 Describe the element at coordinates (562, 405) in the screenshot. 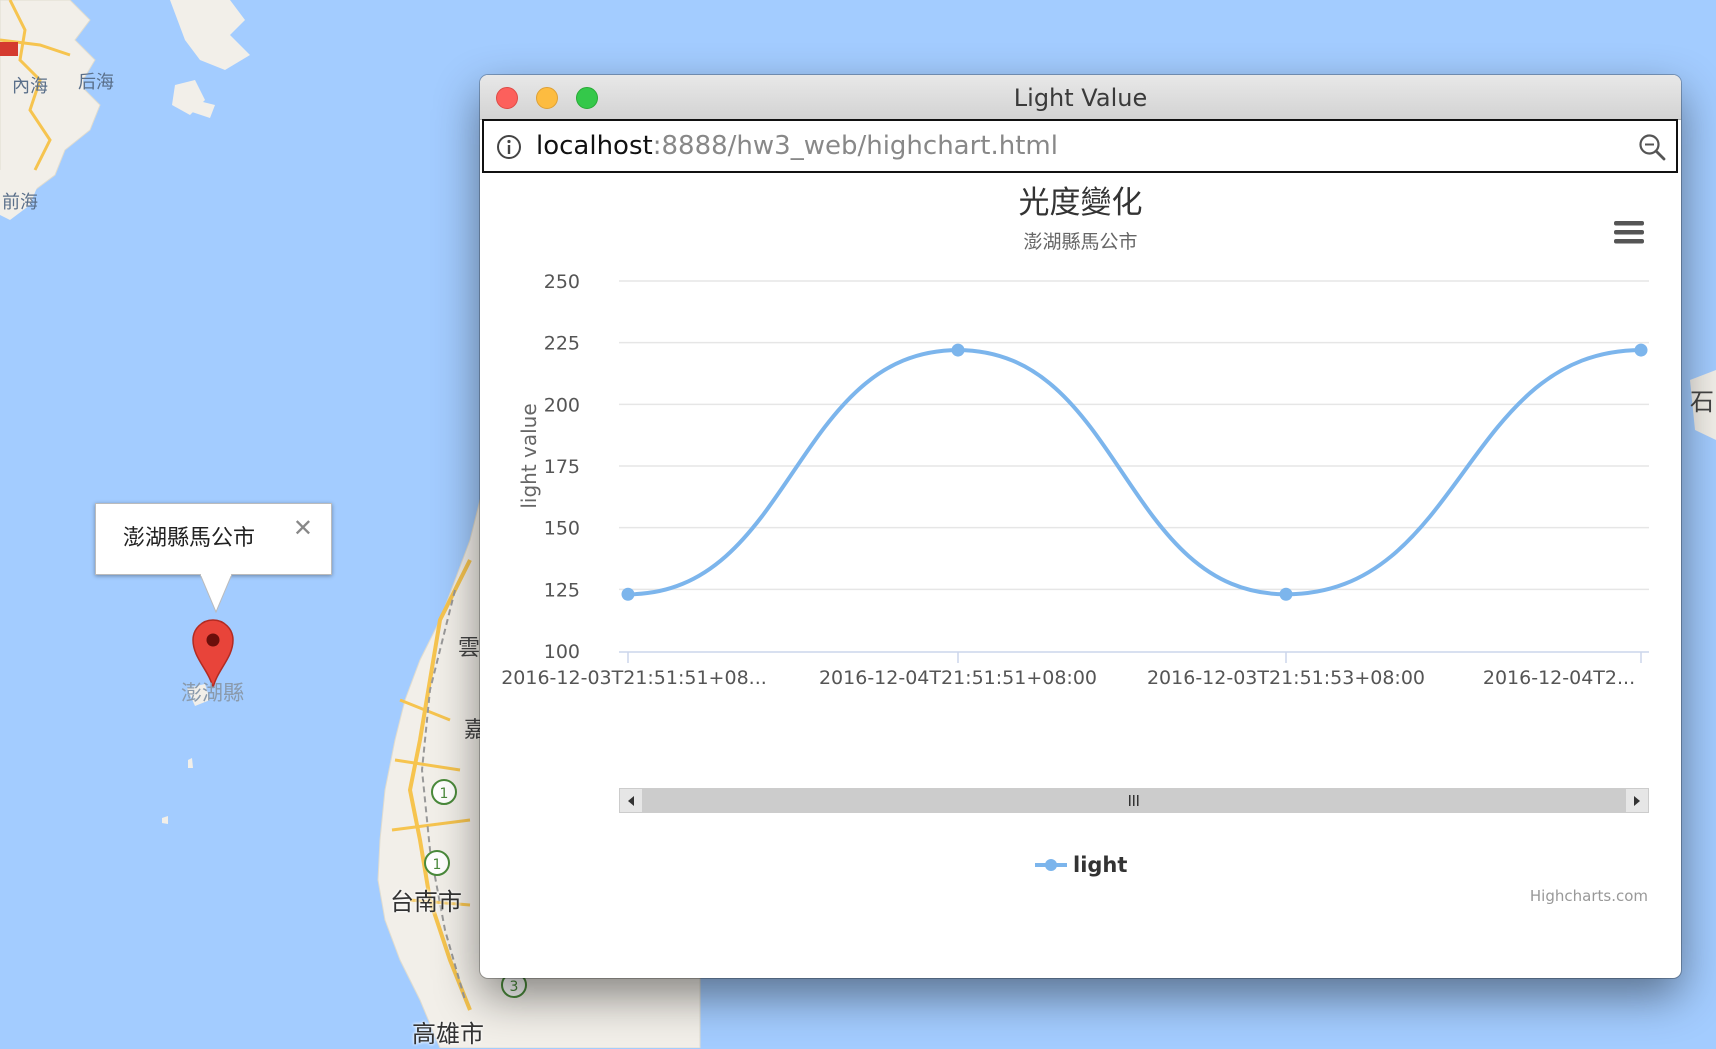

I see `y-tick-label: 200` at that location.